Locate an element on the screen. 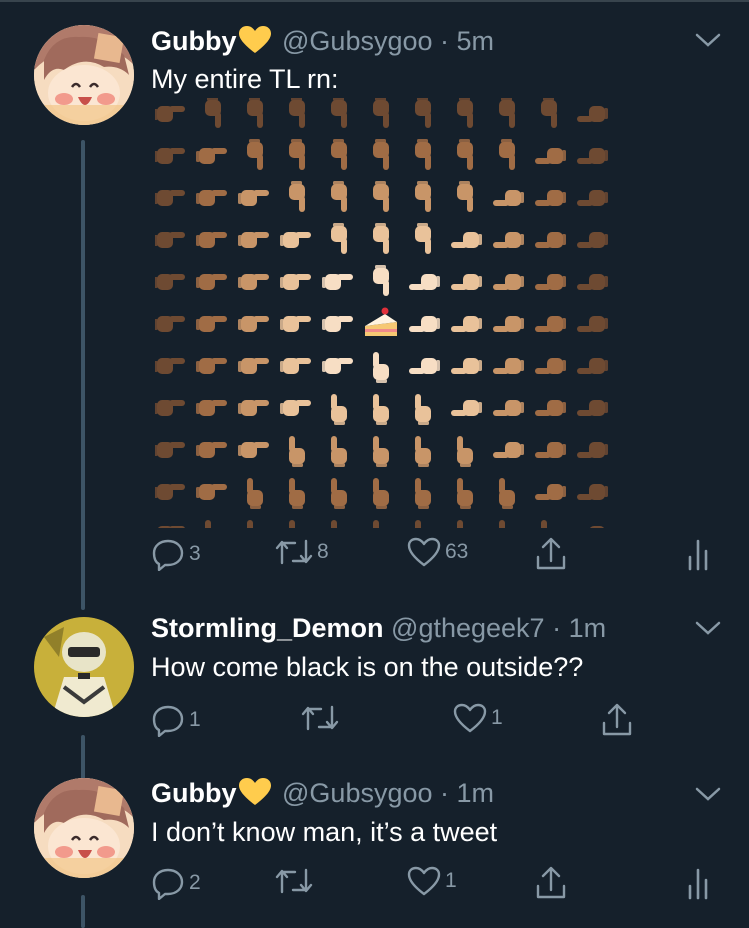 This screenshot has height=928, width=749. reply-button: 1 is located at coordinates (176, 720).